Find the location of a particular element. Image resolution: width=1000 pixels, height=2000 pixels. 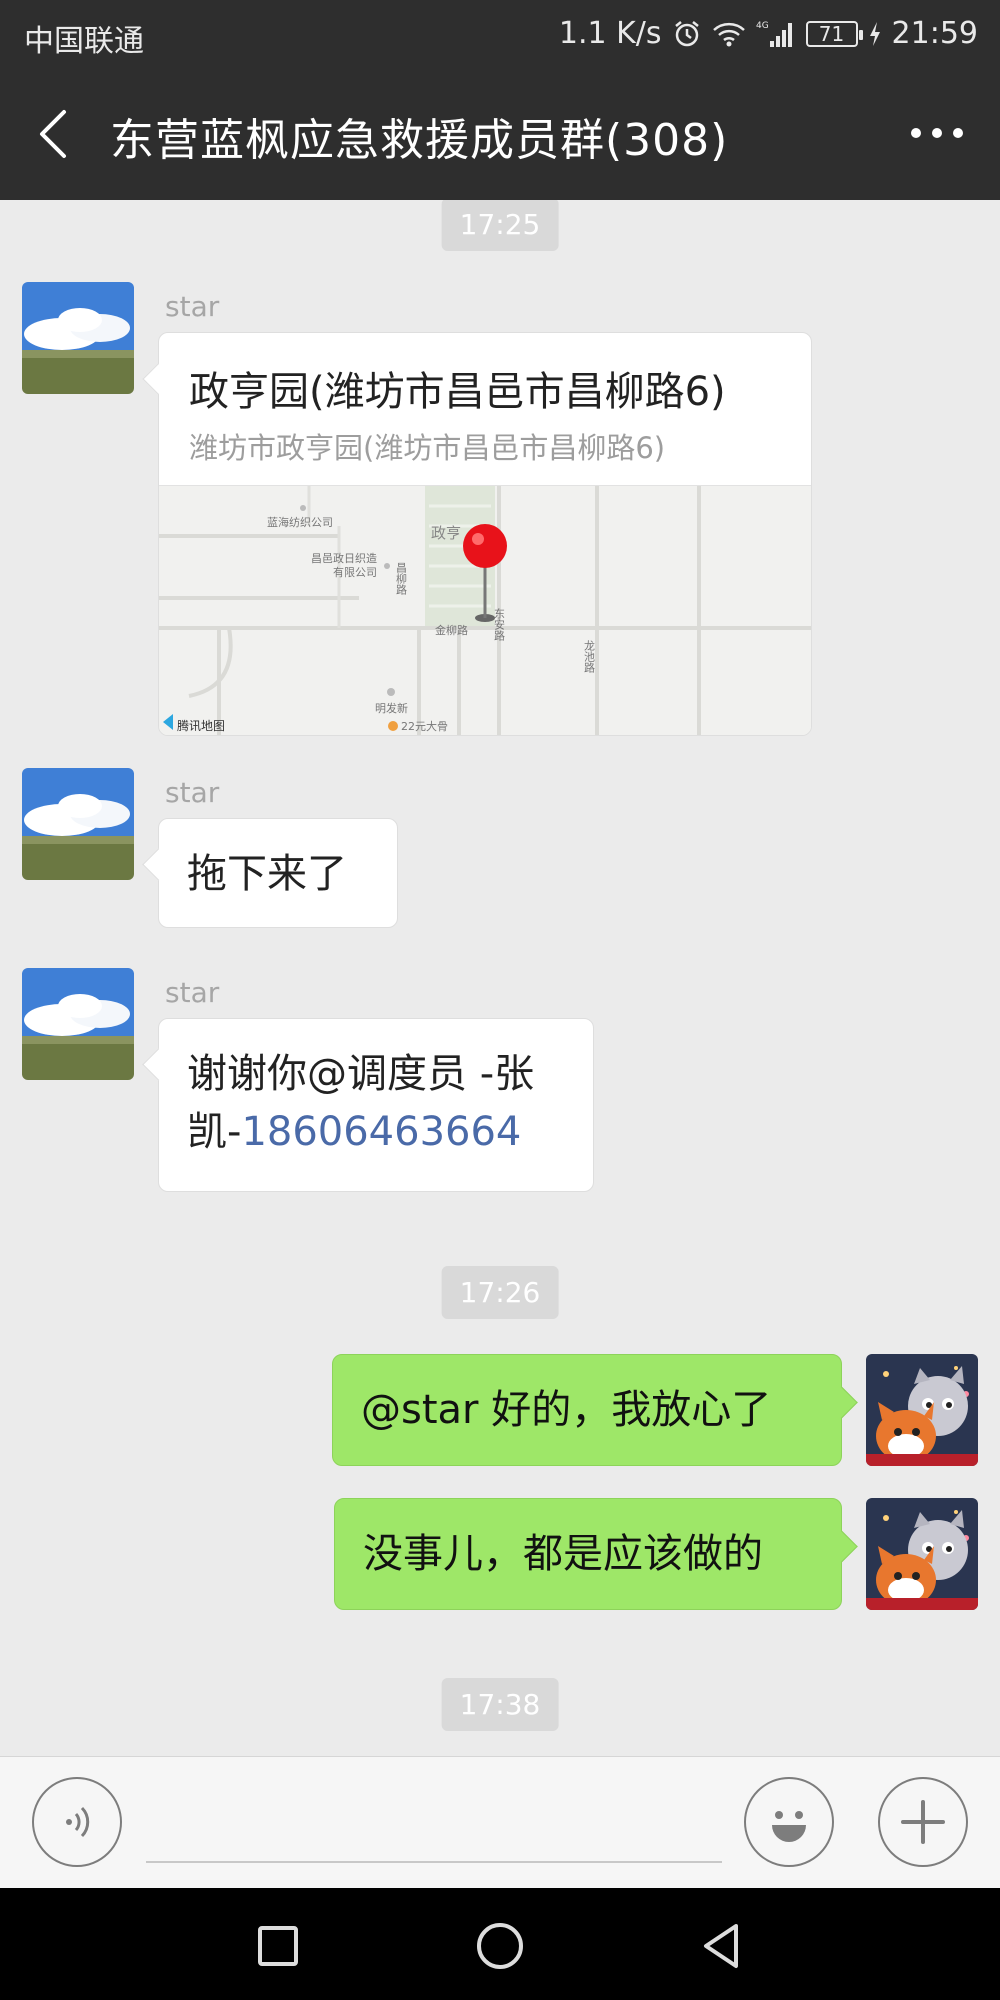

system-nav-bar is located at coordinates (500, 1944).